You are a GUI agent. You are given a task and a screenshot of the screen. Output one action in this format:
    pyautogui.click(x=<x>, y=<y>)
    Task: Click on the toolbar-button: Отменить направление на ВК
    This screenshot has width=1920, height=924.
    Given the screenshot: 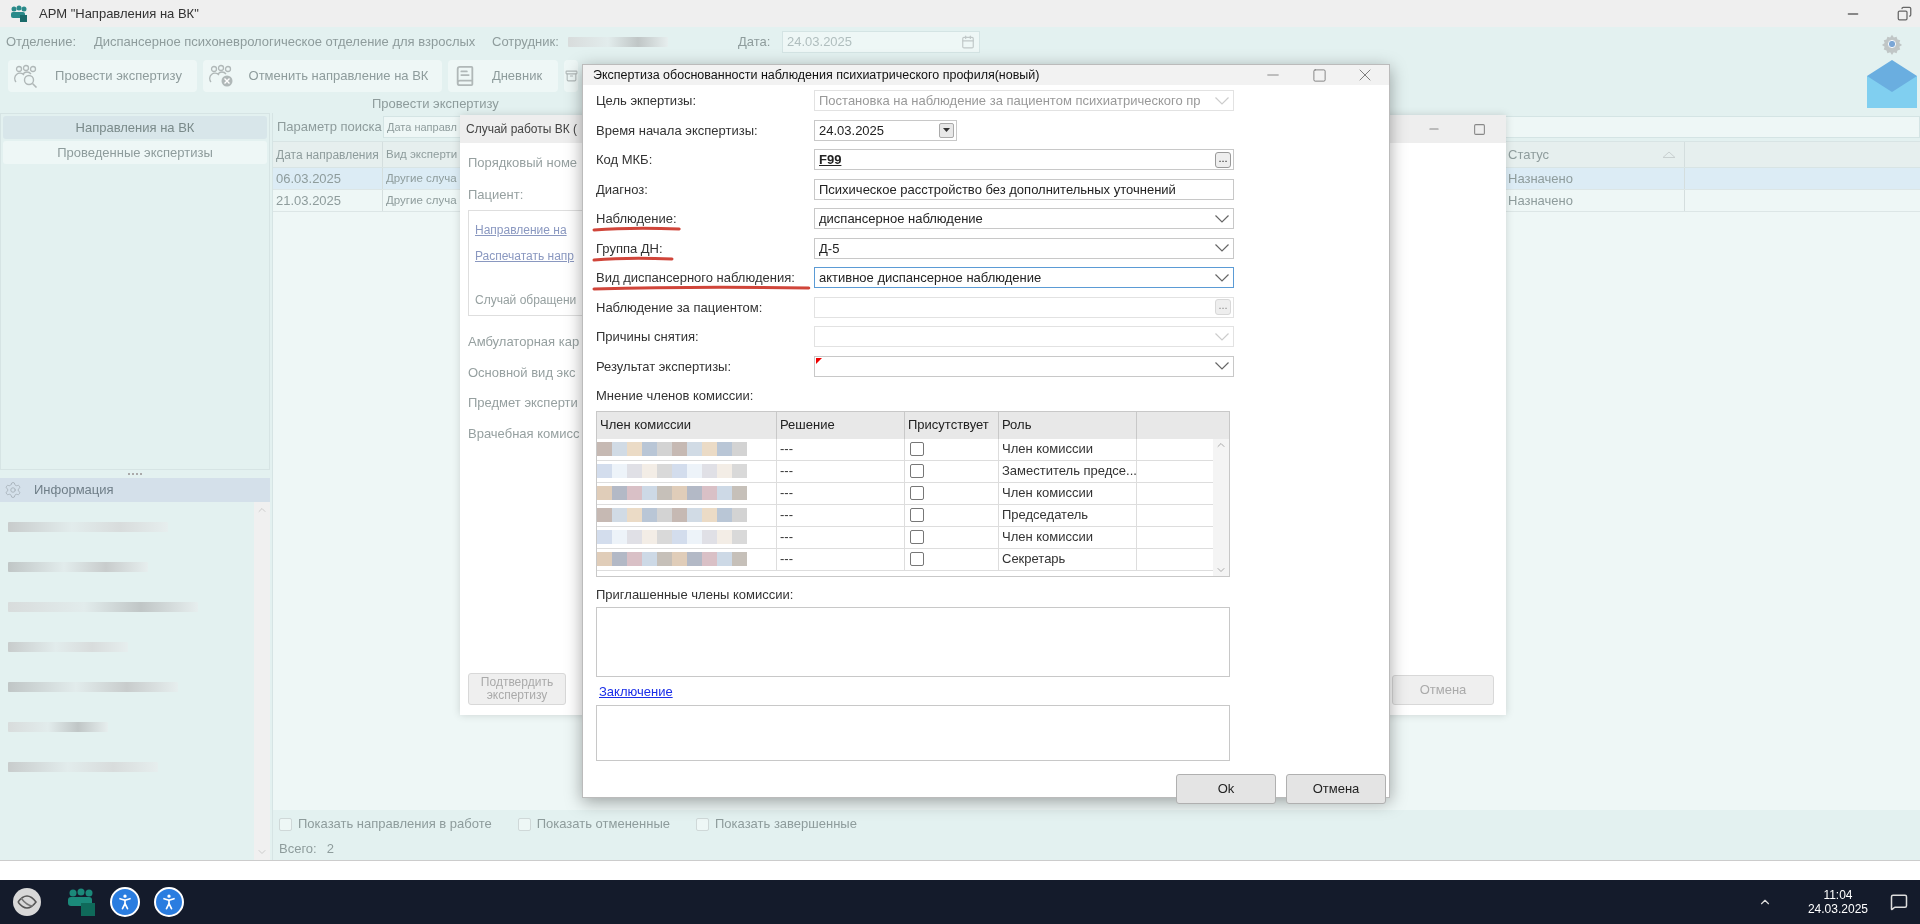 What is the action you would take?
    pyautogui.click(x=322, y=76)
    